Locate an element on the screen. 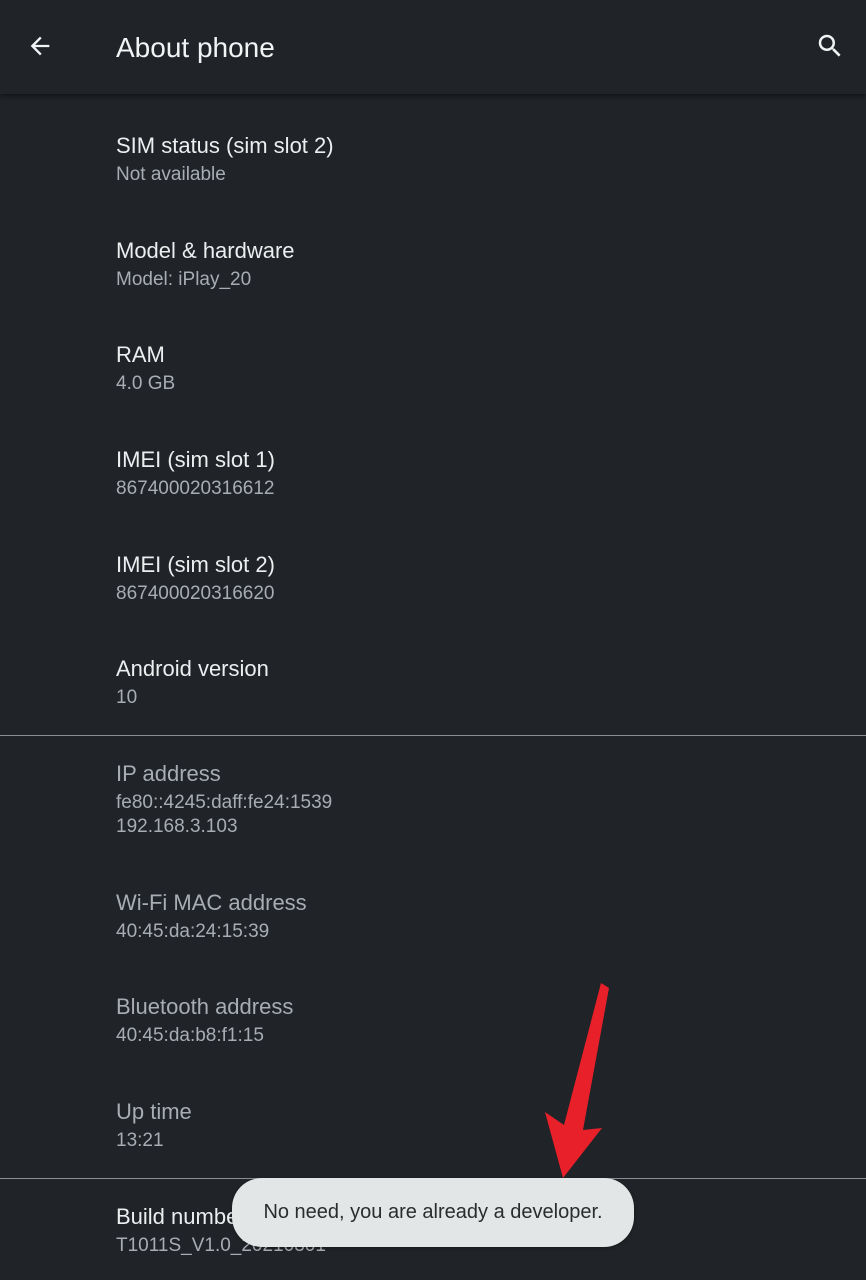  item-value: 867400020316620 is located at coordinates (195, 593).